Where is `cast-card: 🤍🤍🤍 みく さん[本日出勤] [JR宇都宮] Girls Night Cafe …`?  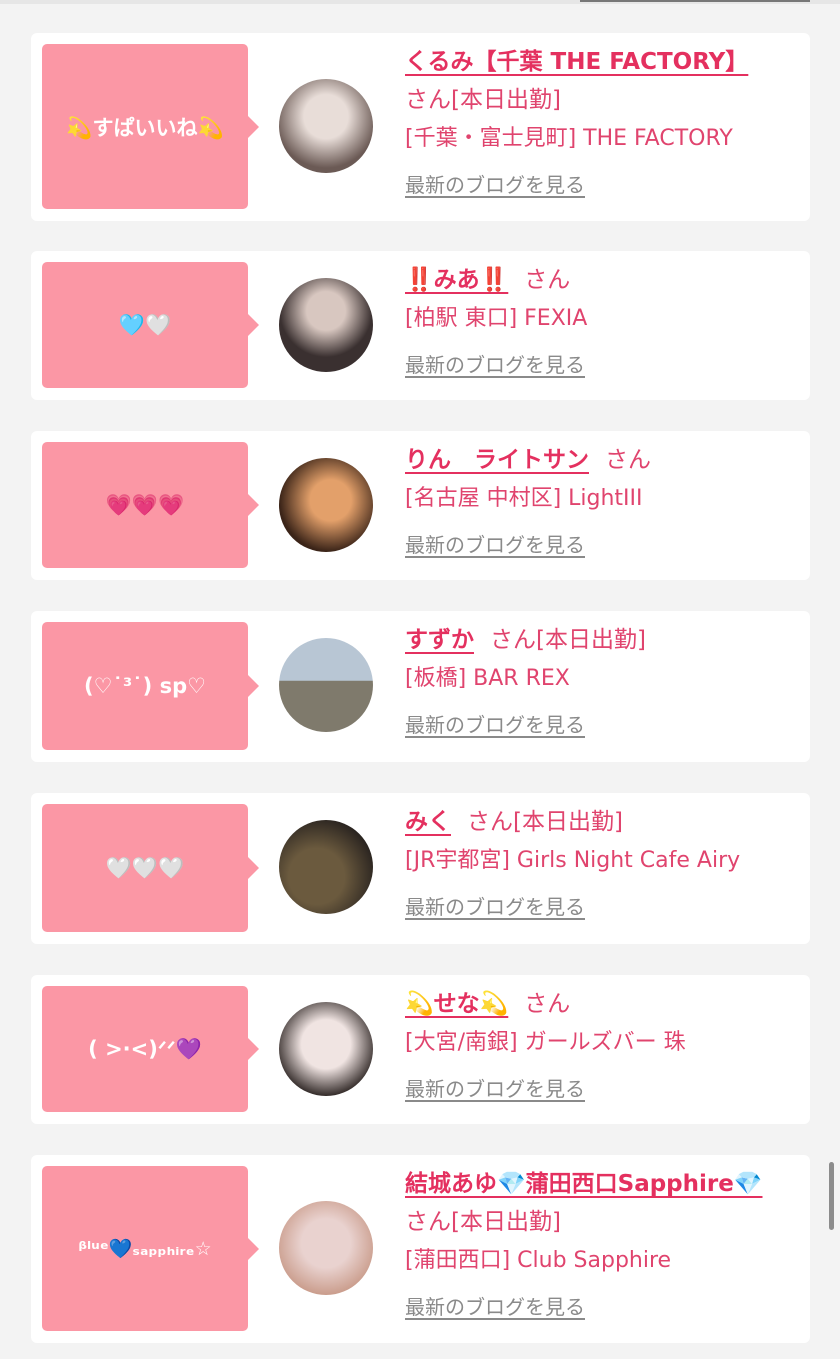 cast-card: 🤍🤍🤍 みく さん[本日出勤] [JR宇都宮] Girls Night Cafe … is located at coordinates (420, 868).